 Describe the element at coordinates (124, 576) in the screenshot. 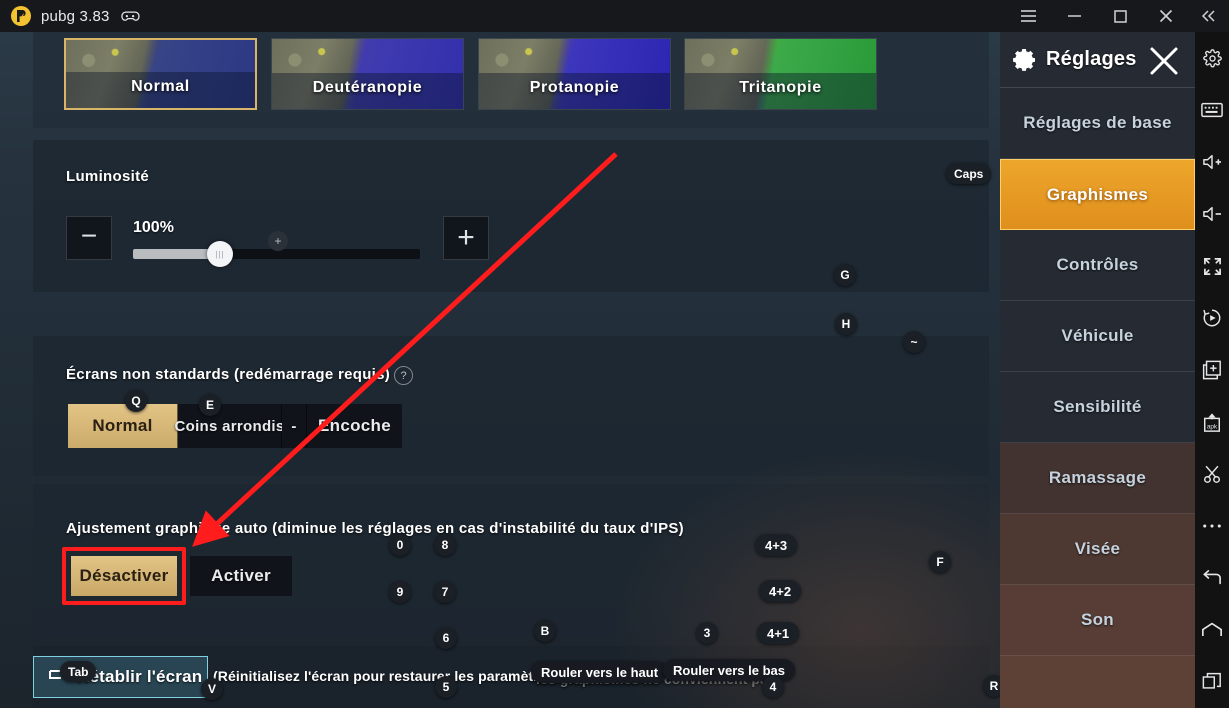

I see `auto-graphics-disable-button: Désactiver` at that location.